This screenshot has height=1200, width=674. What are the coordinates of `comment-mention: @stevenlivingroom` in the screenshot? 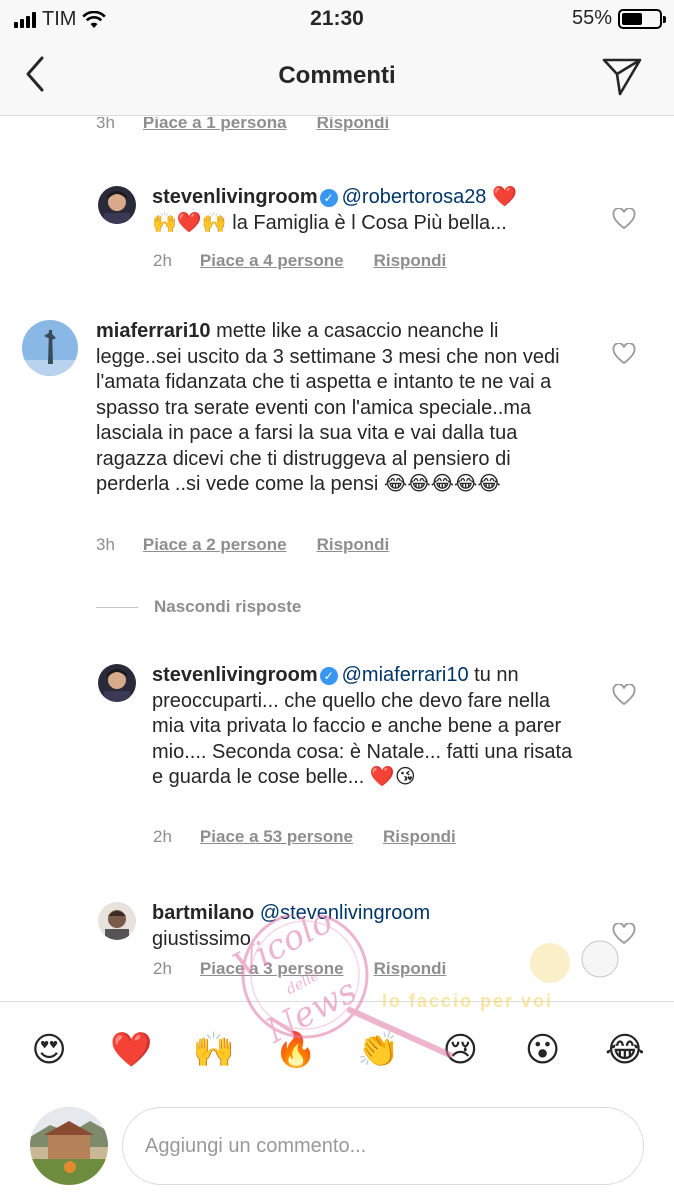 It's located at (345, 913).